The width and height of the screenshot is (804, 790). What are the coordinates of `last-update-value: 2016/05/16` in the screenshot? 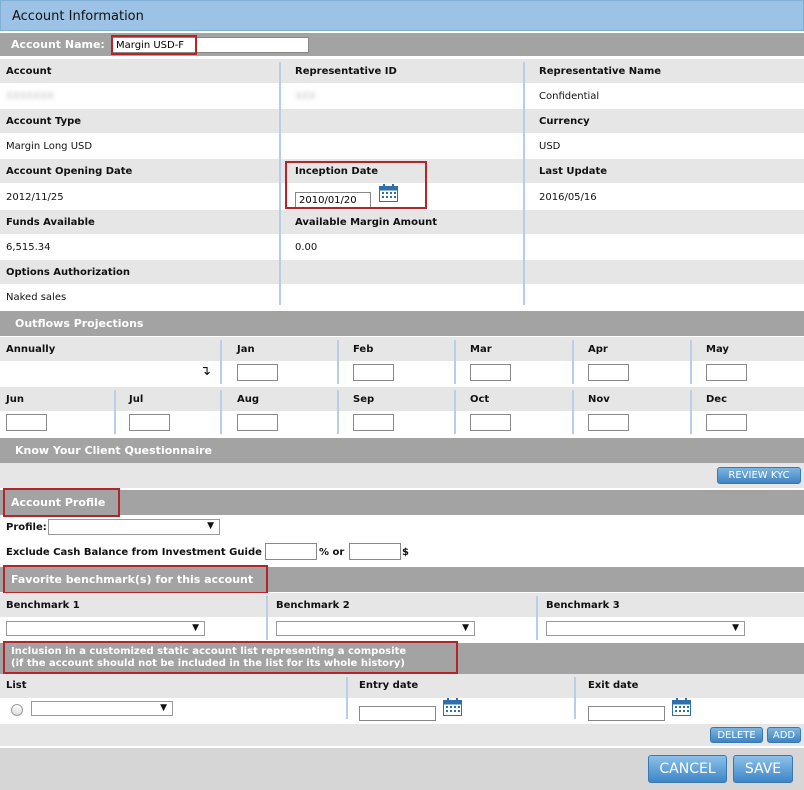 It's located at (568, 197).